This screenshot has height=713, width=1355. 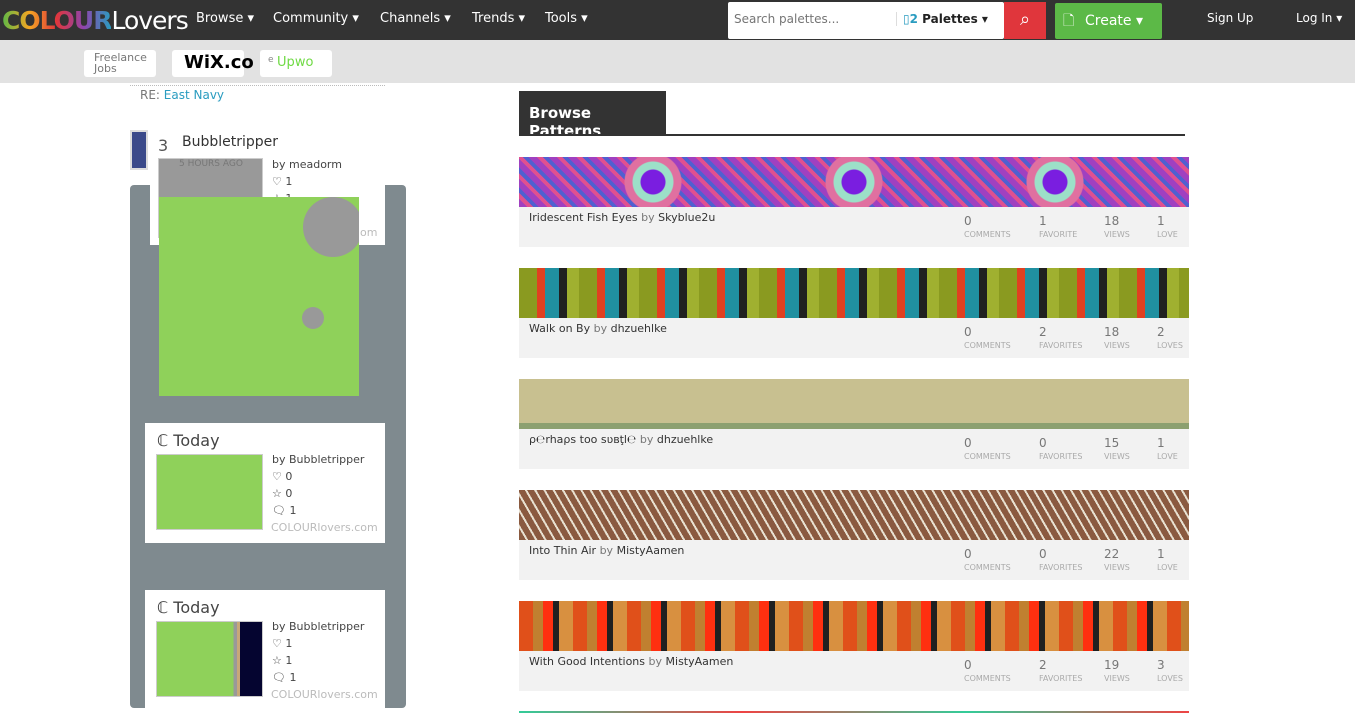 I want to click on reply-reference: RE: East Navy, so click(x=182, y=95).